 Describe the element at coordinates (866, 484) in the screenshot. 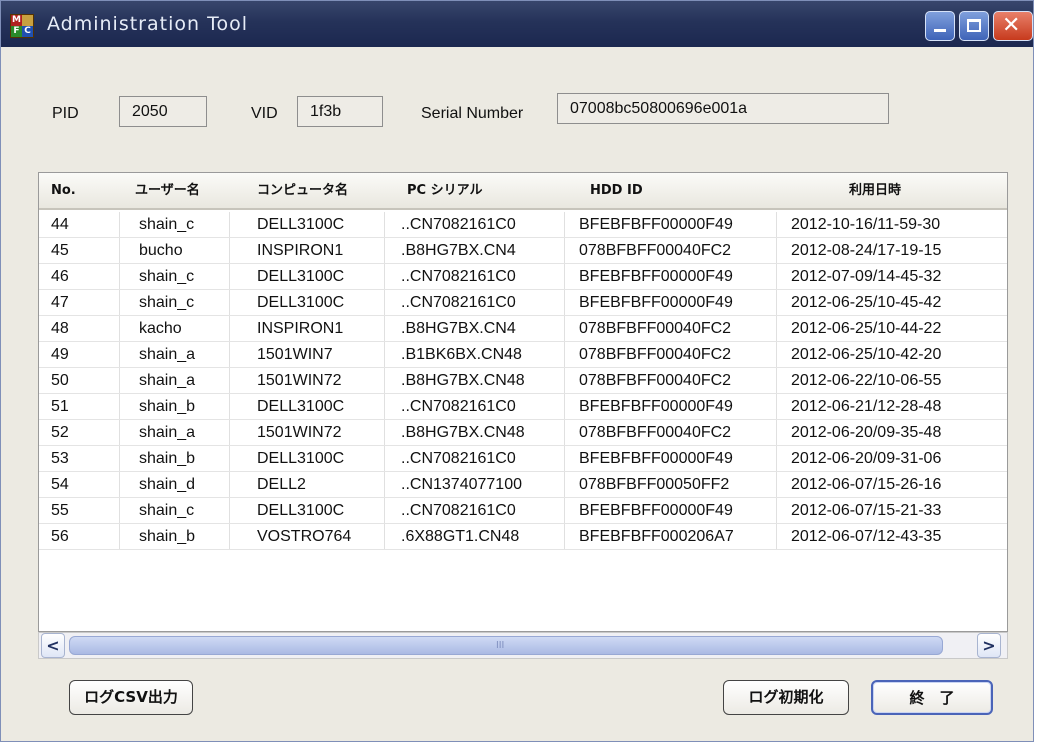

I see `cell-date: 2012-06-07/15-26-16` at that location.